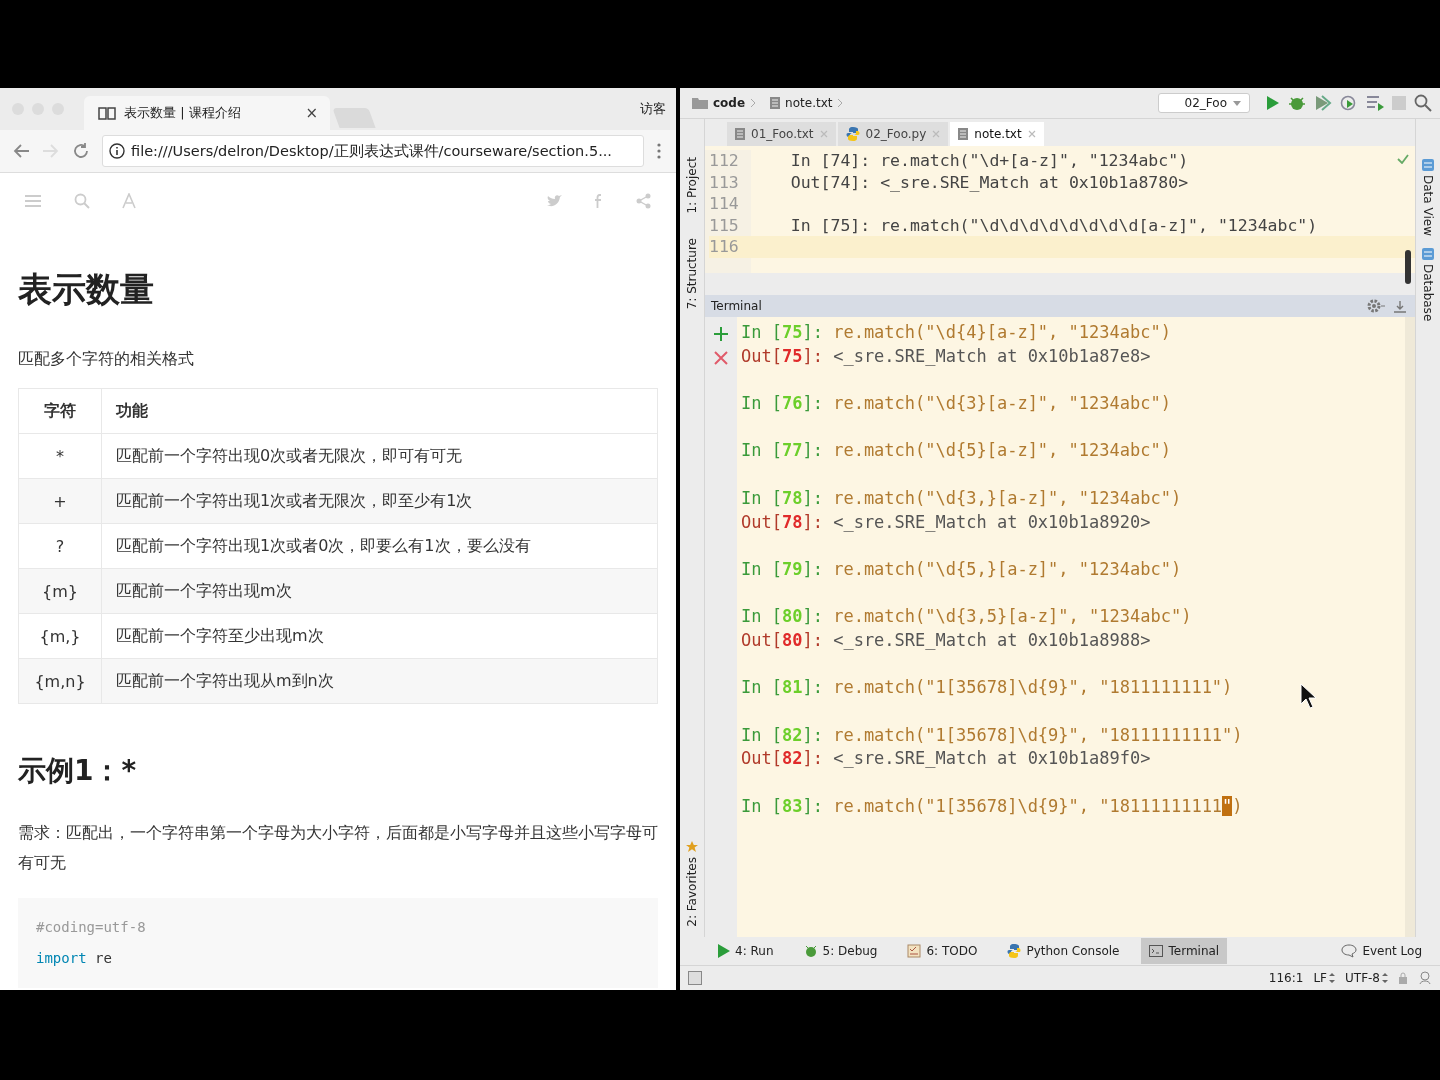 The width and height of the screenshot is (1440, 1080). I want to click on code-comment: #coding=utf-8, so click(91, 927).